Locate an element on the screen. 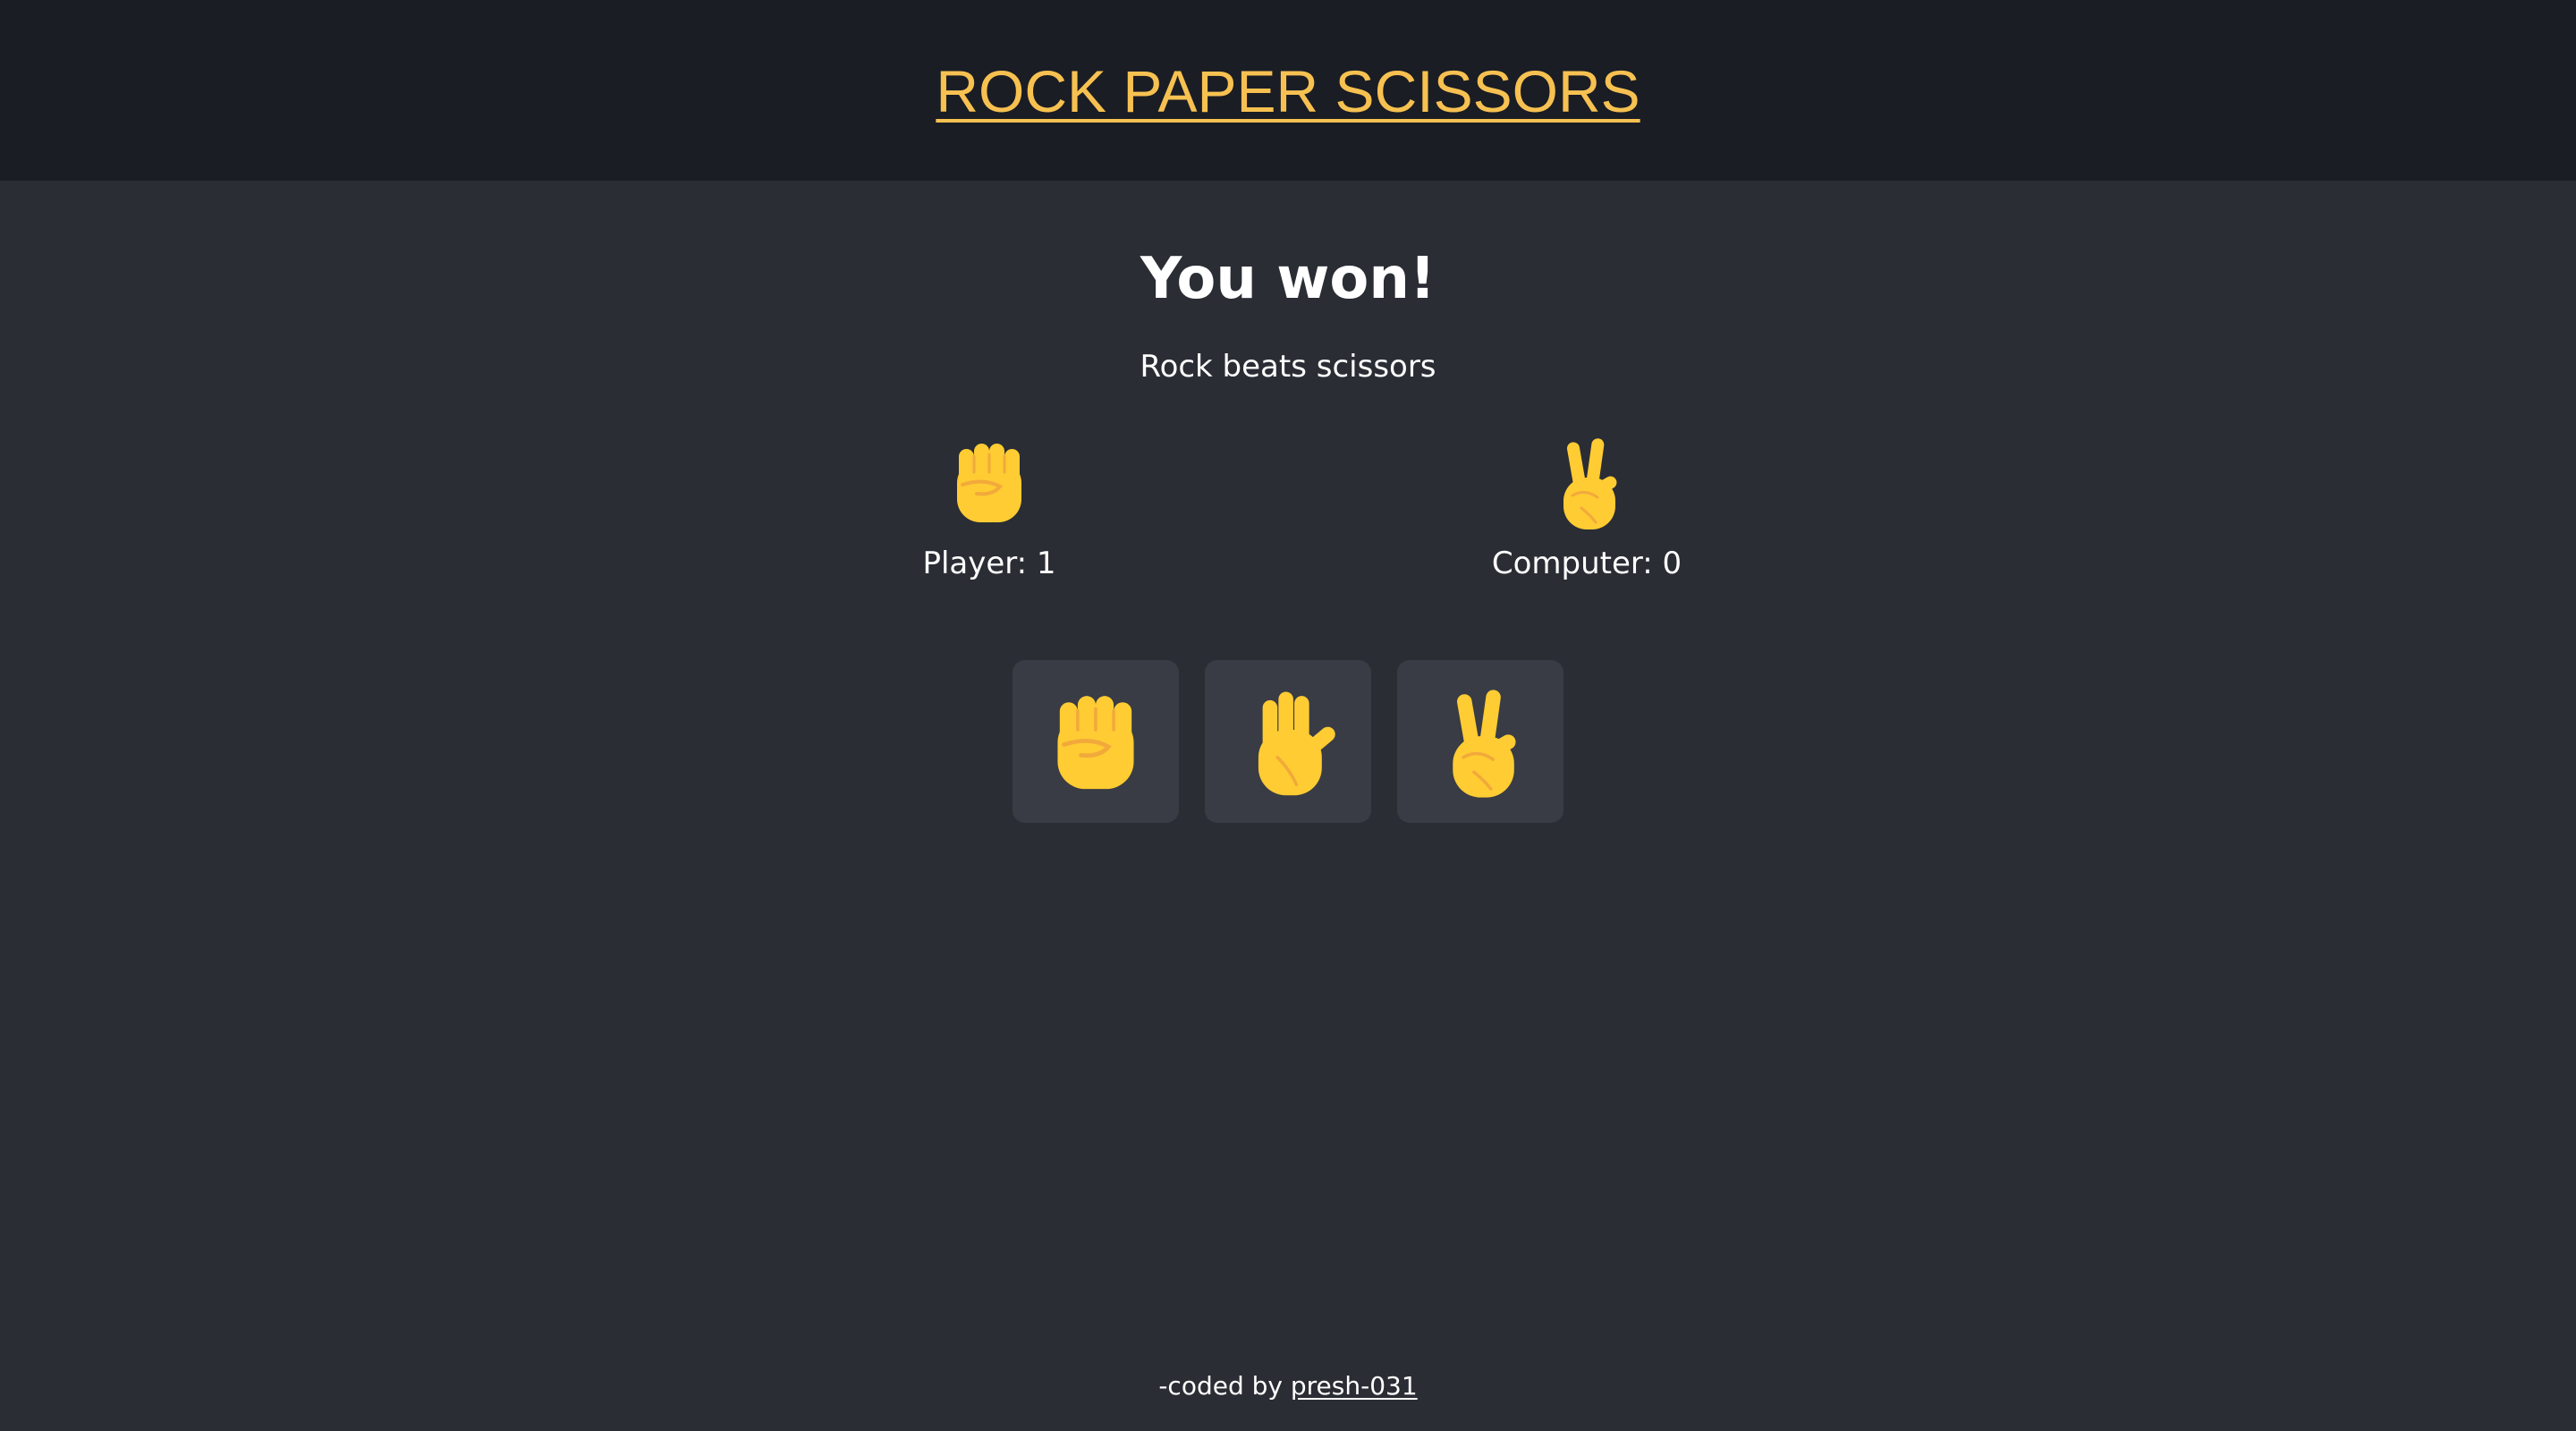 The width and height of the screenshot is (2576, 1431). author-link: presh-031 is located at coordinates (1354, 1386).